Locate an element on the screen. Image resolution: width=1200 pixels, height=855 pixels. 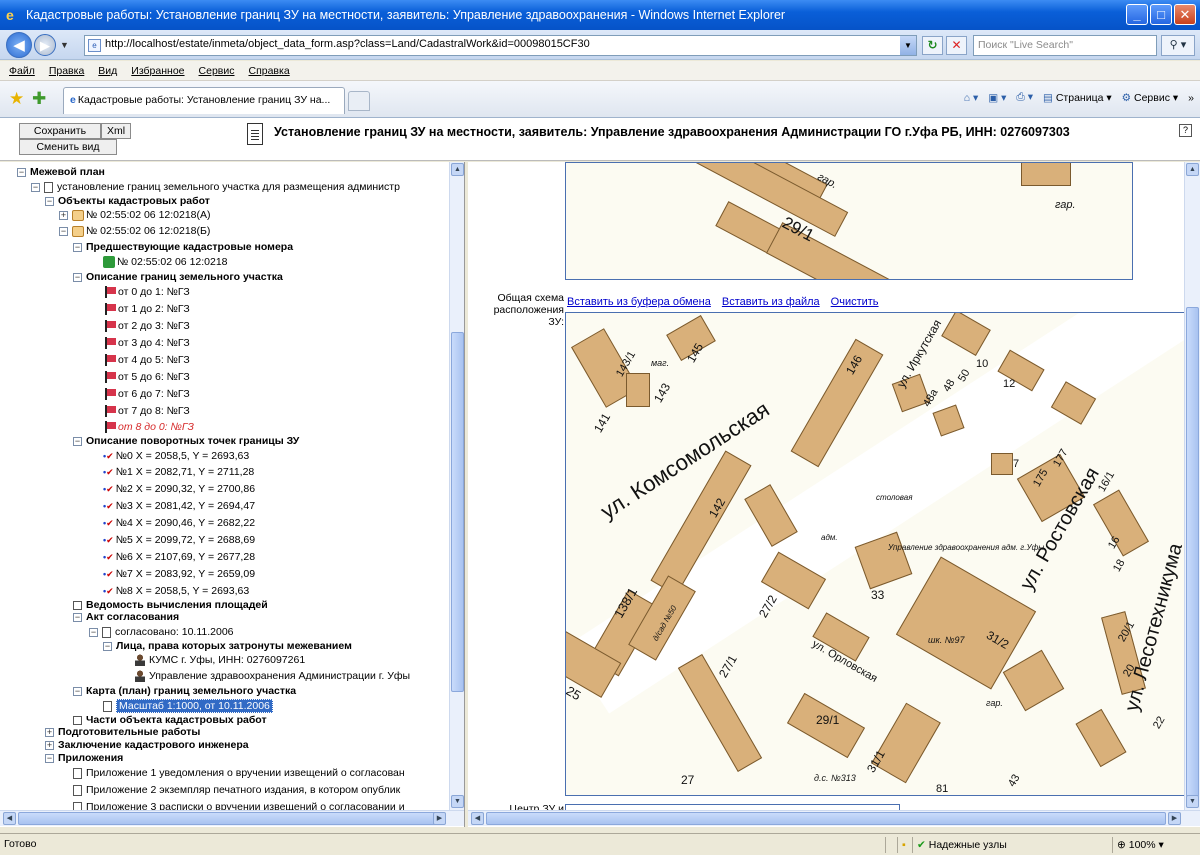
tree-horizontal-scrollbar: ◀ ▶ is located at coordinates (232, 818).